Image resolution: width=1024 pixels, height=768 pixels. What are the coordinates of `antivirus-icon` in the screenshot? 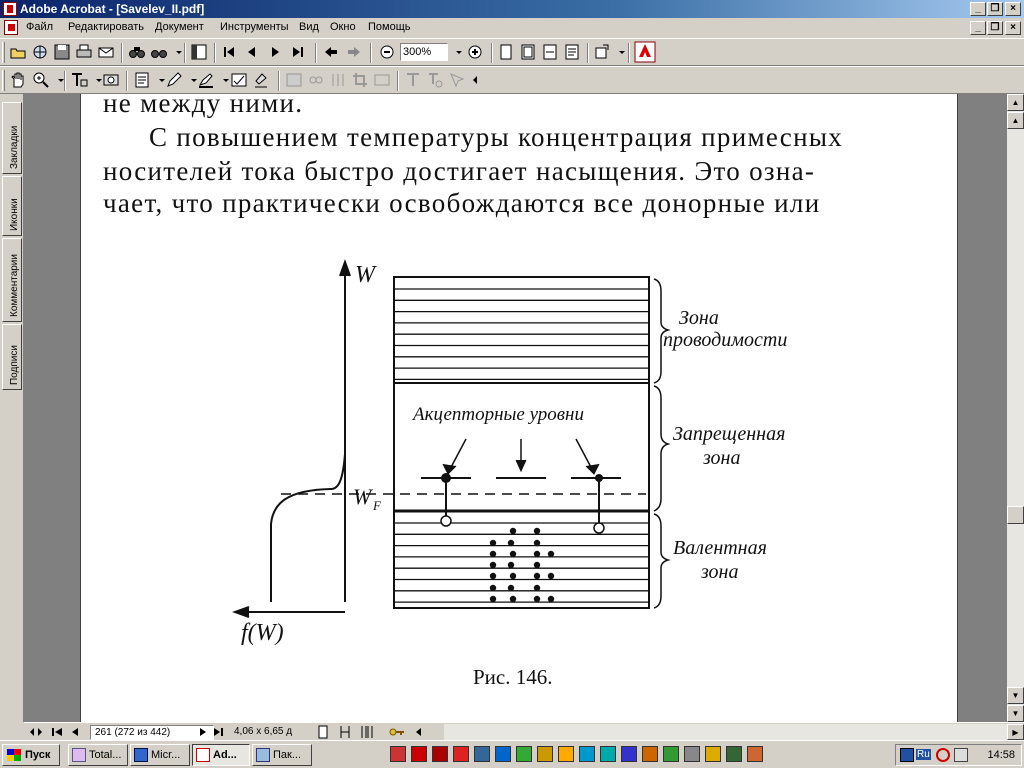 It's located at (943, 755).